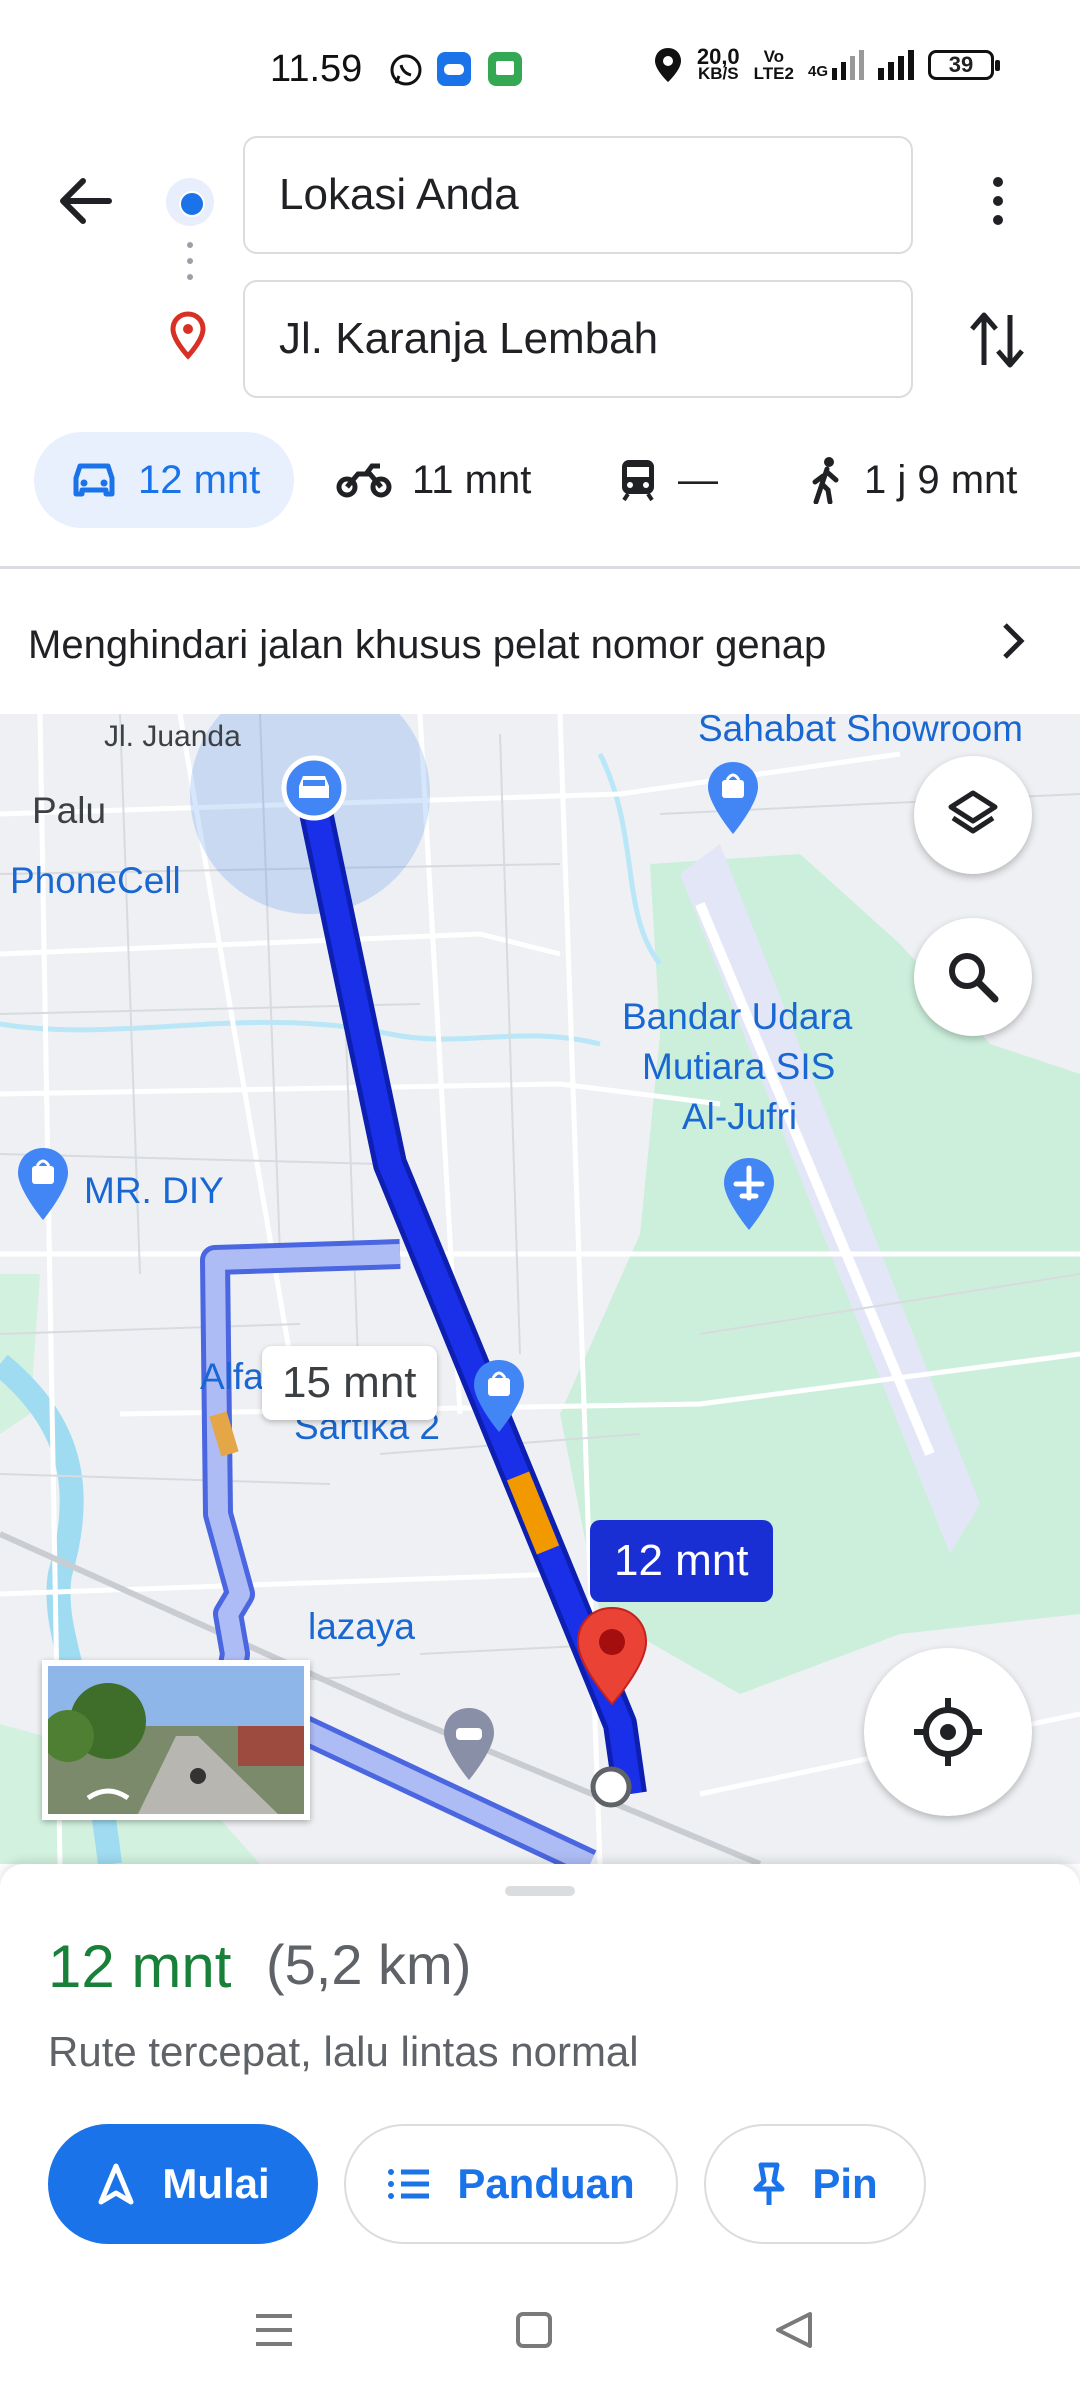 Image resolution: width=1080 pixels, height=2400 pixels. What do you see at coordinates (611, 1787) in the screenshot?
I see `route-end-point-icon` at bounding box center [611, 1787].